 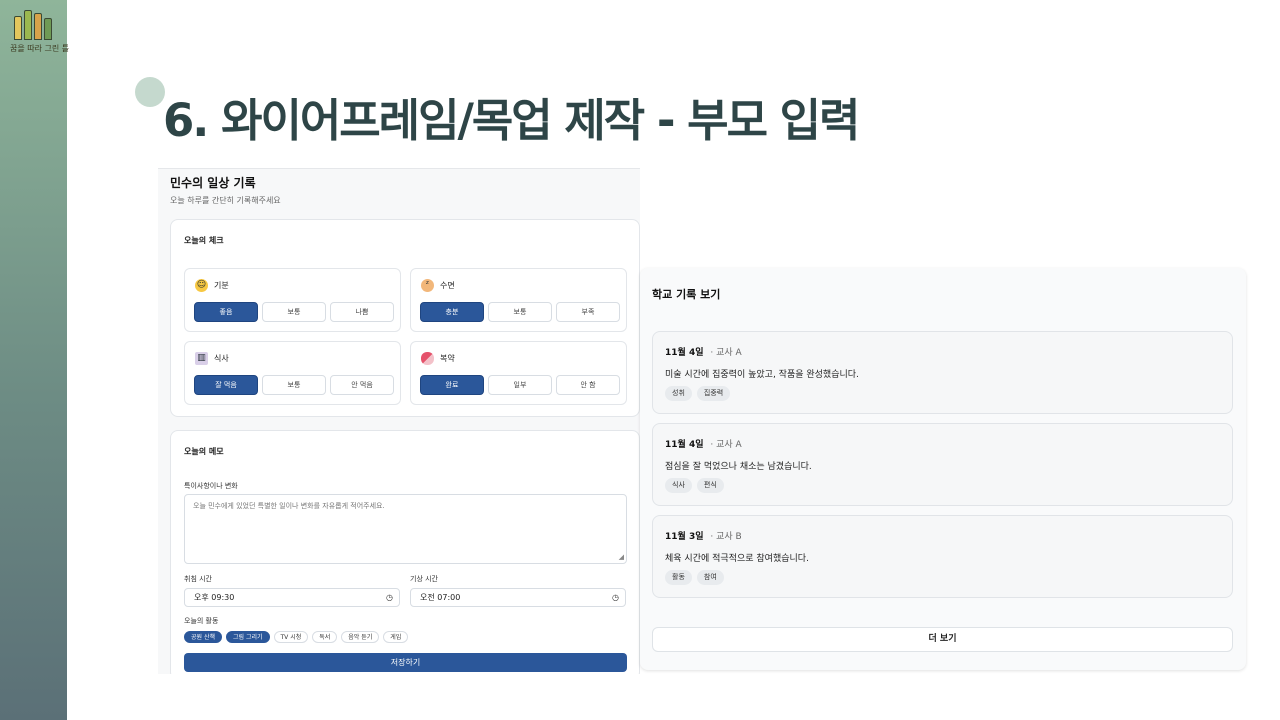 I want to click on bedtime-input: 오후 09:30 ◷, so click(x=292, y=597).